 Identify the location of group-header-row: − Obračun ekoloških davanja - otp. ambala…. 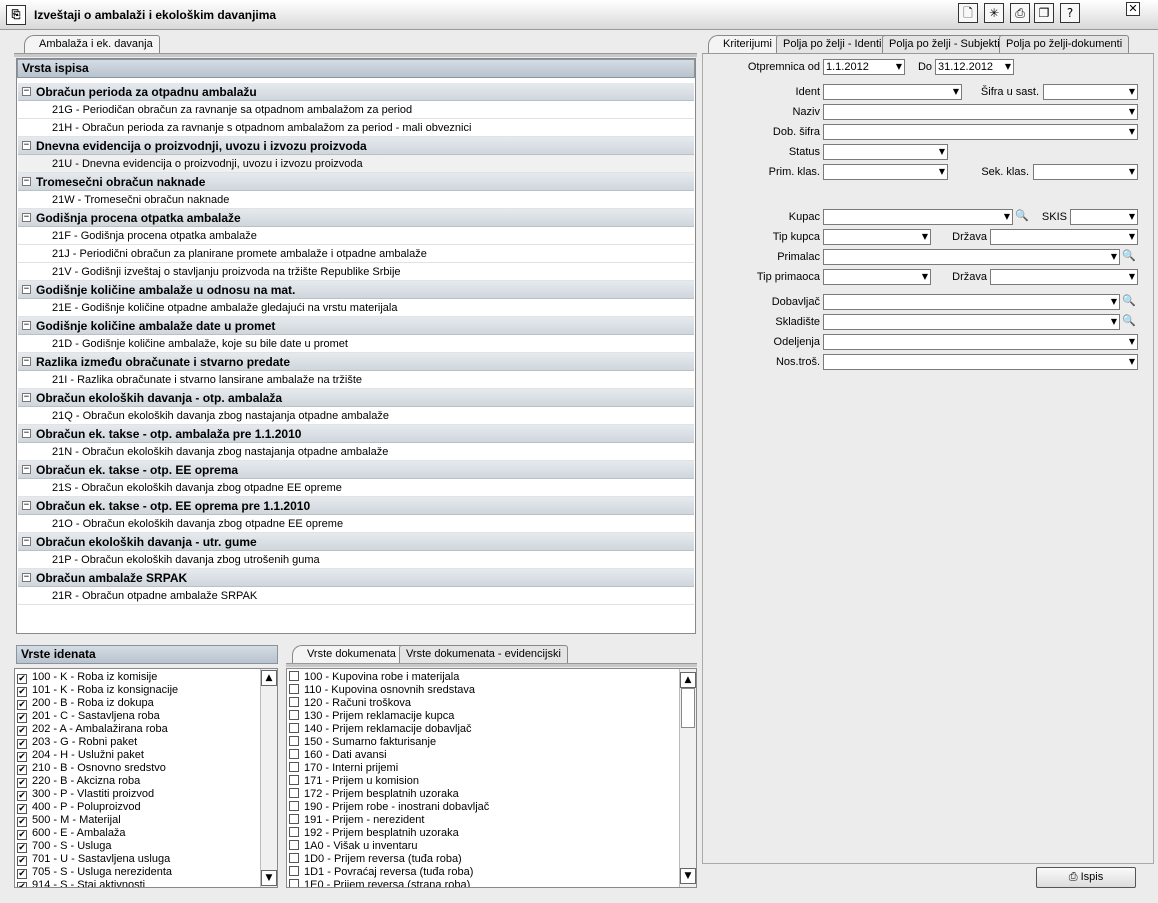
(356, 398).